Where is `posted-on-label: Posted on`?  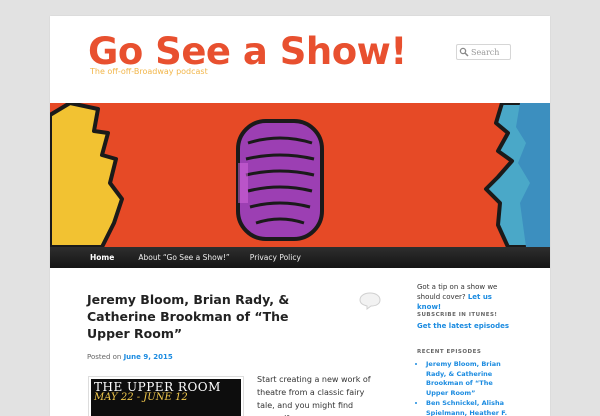
posted-on-label: Posted on is located at coordinates (104, 357).